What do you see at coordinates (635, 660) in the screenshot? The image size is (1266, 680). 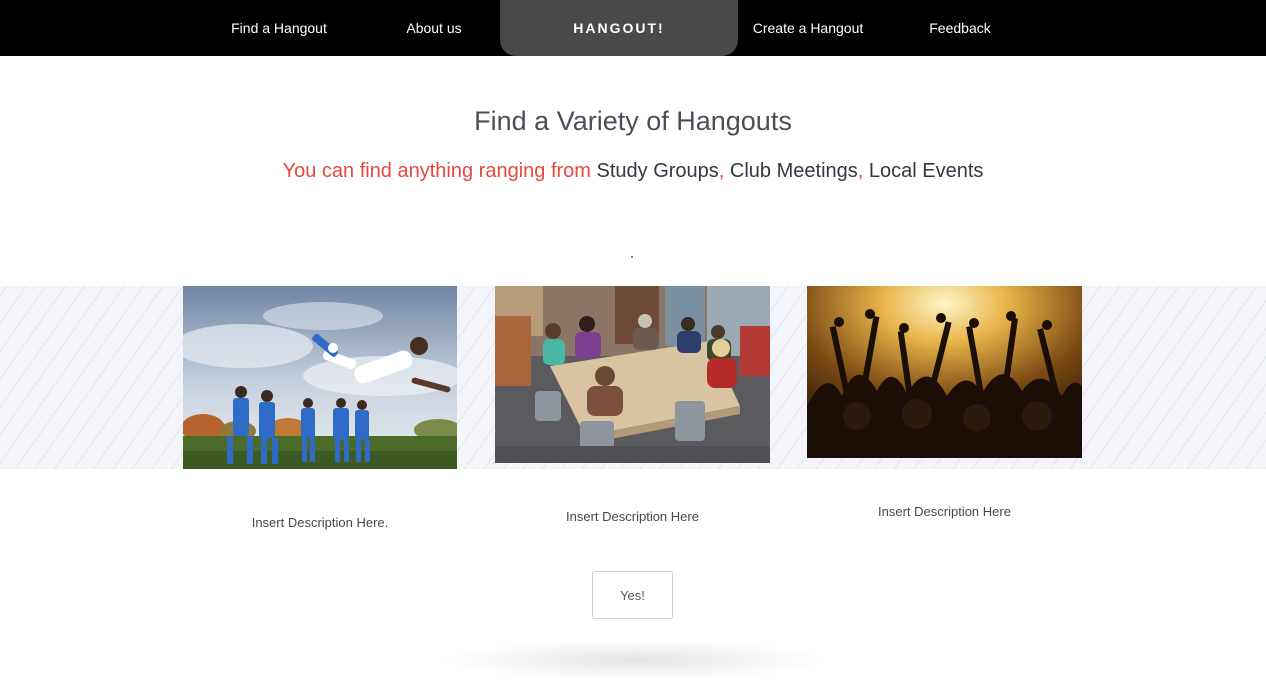 I see `decorative-shadow` at bounding box center [635, 660].